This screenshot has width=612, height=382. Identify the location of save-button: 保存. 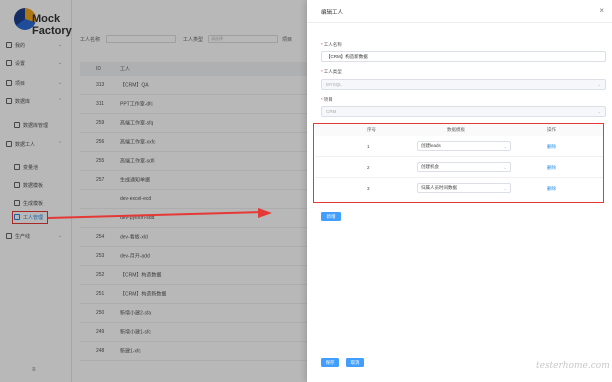
(330, 362).